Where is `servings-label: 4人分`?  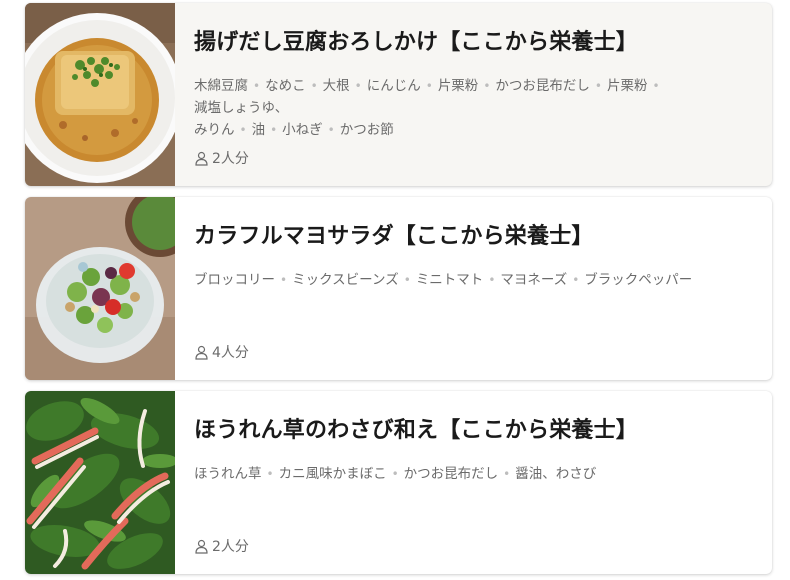
servings-label: 4人分 is located at coordinates (230, 353).